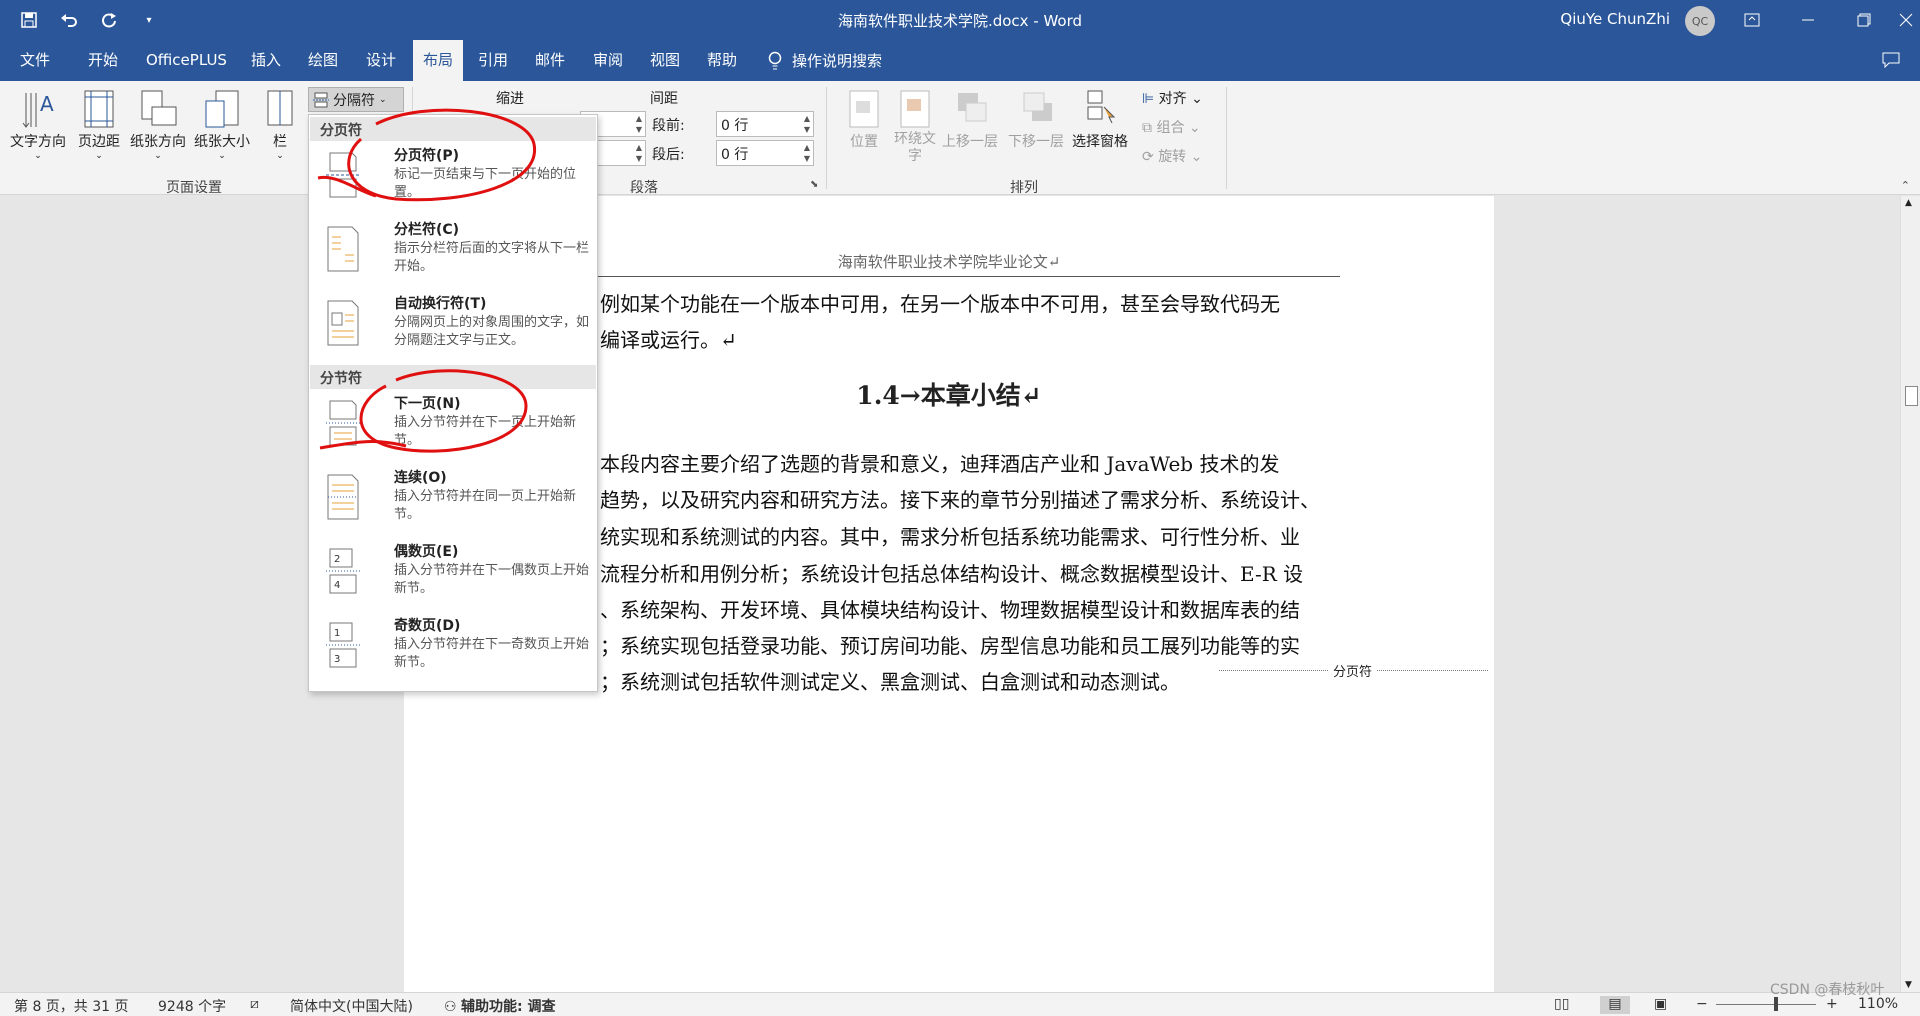  I want to click on spacing-label: 间距, so click(664, 99).